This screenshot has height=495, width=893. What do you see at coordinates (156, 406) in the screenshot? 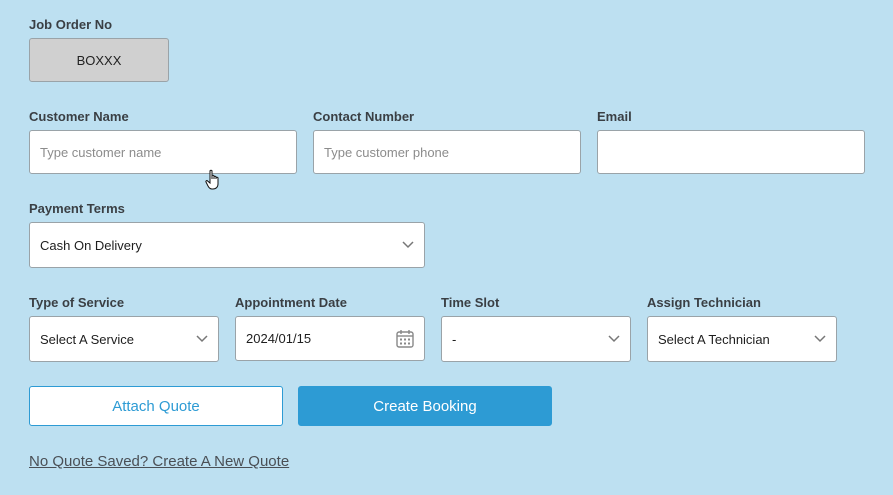
I see `attach-quote-button: Attach Quote` at bounding box center [156, 406].